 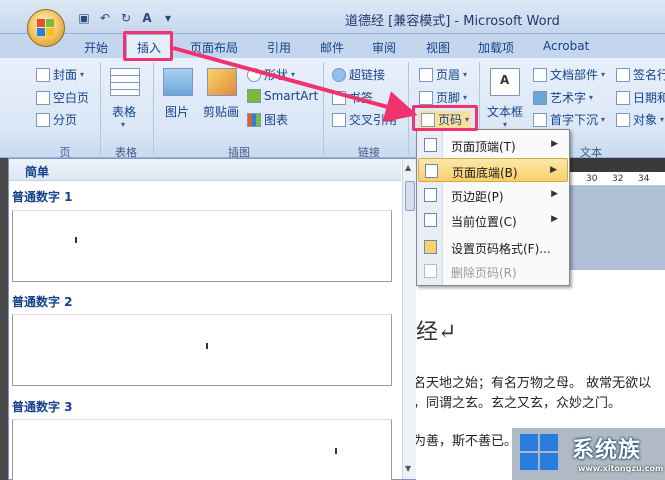 I want to click on header-icon, so click(x=426, y=74).